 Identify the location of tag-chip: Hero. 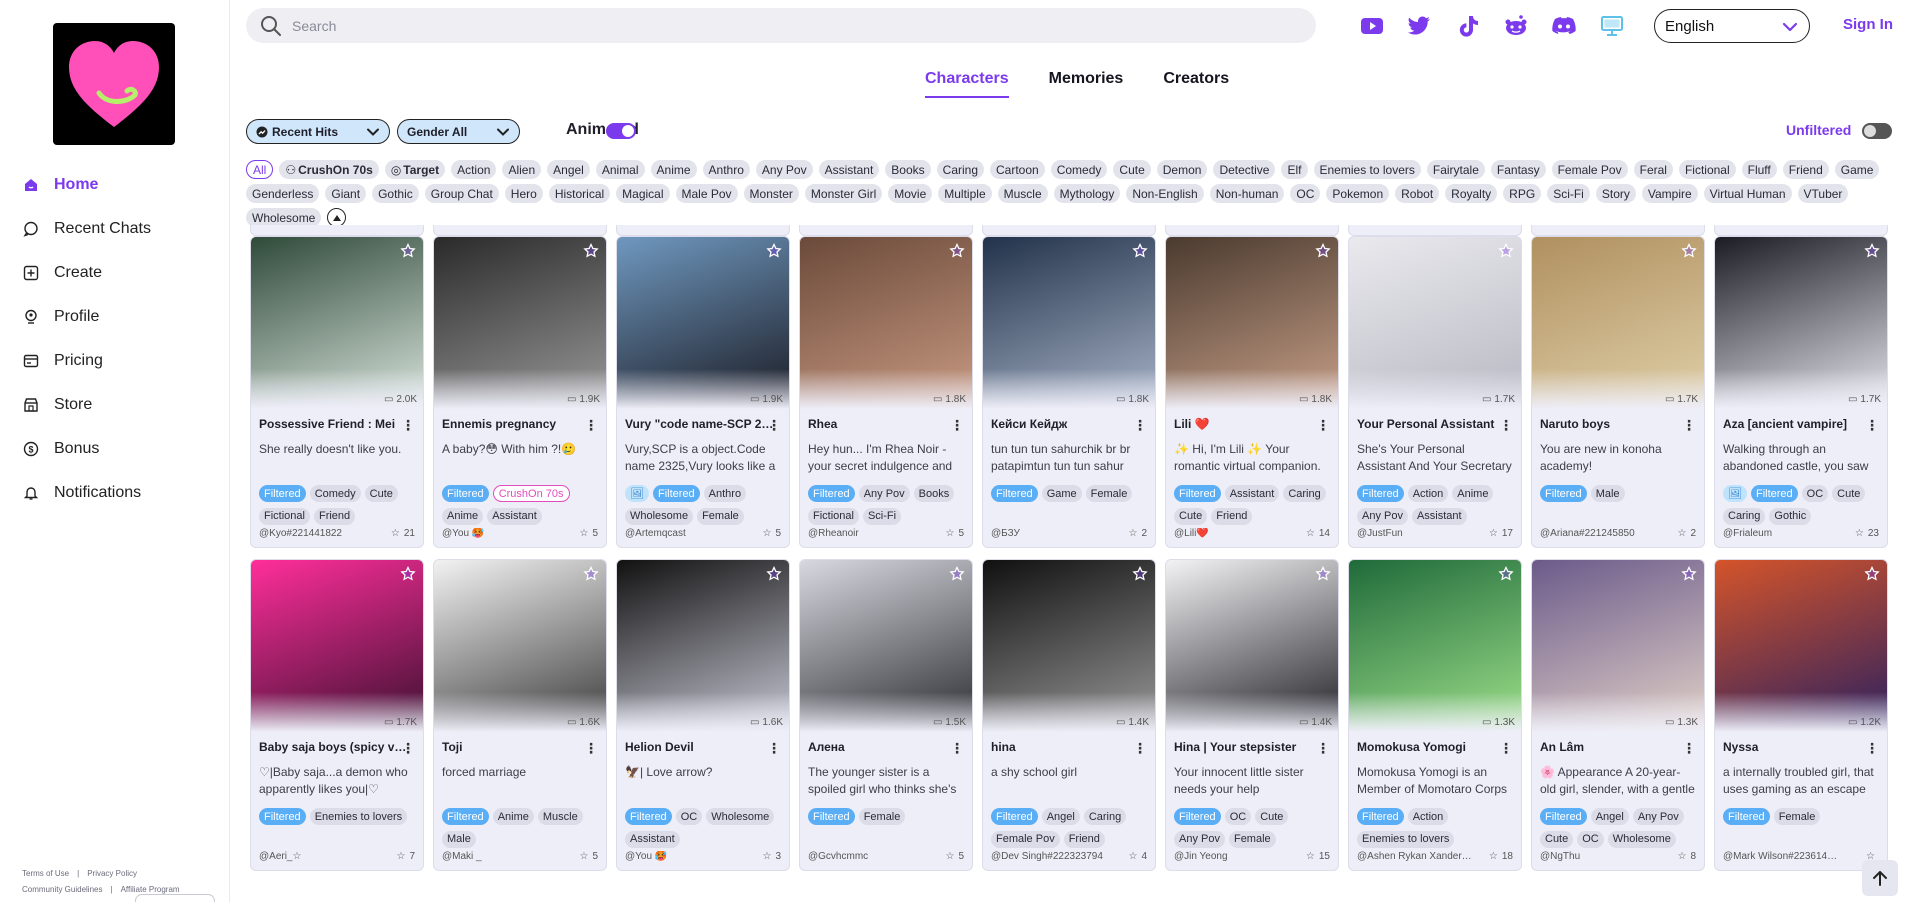
(523, 193).